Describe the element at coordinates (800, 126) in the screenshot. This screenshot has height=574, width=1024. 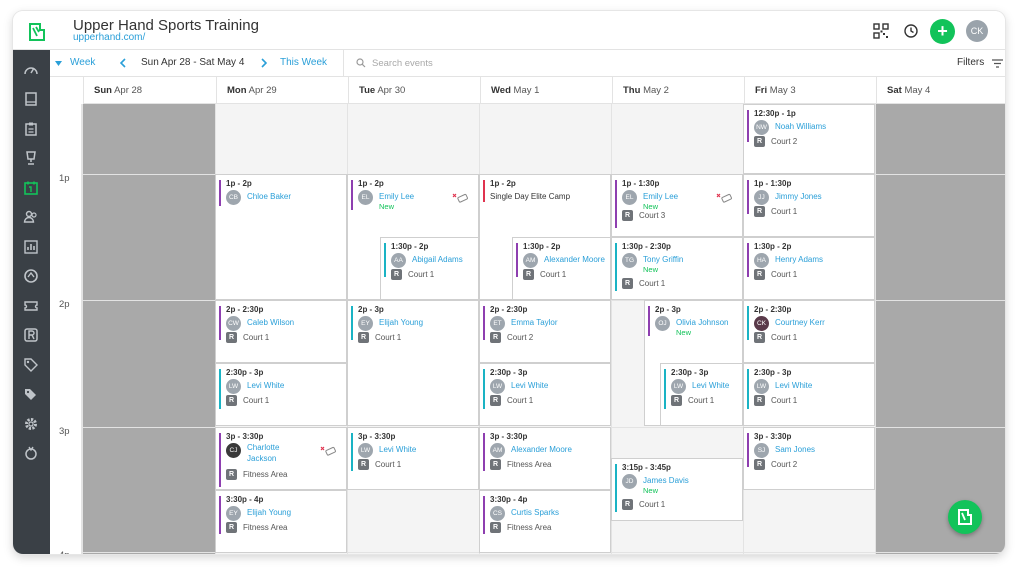
I see `client-name: Noah Williams` at that location.